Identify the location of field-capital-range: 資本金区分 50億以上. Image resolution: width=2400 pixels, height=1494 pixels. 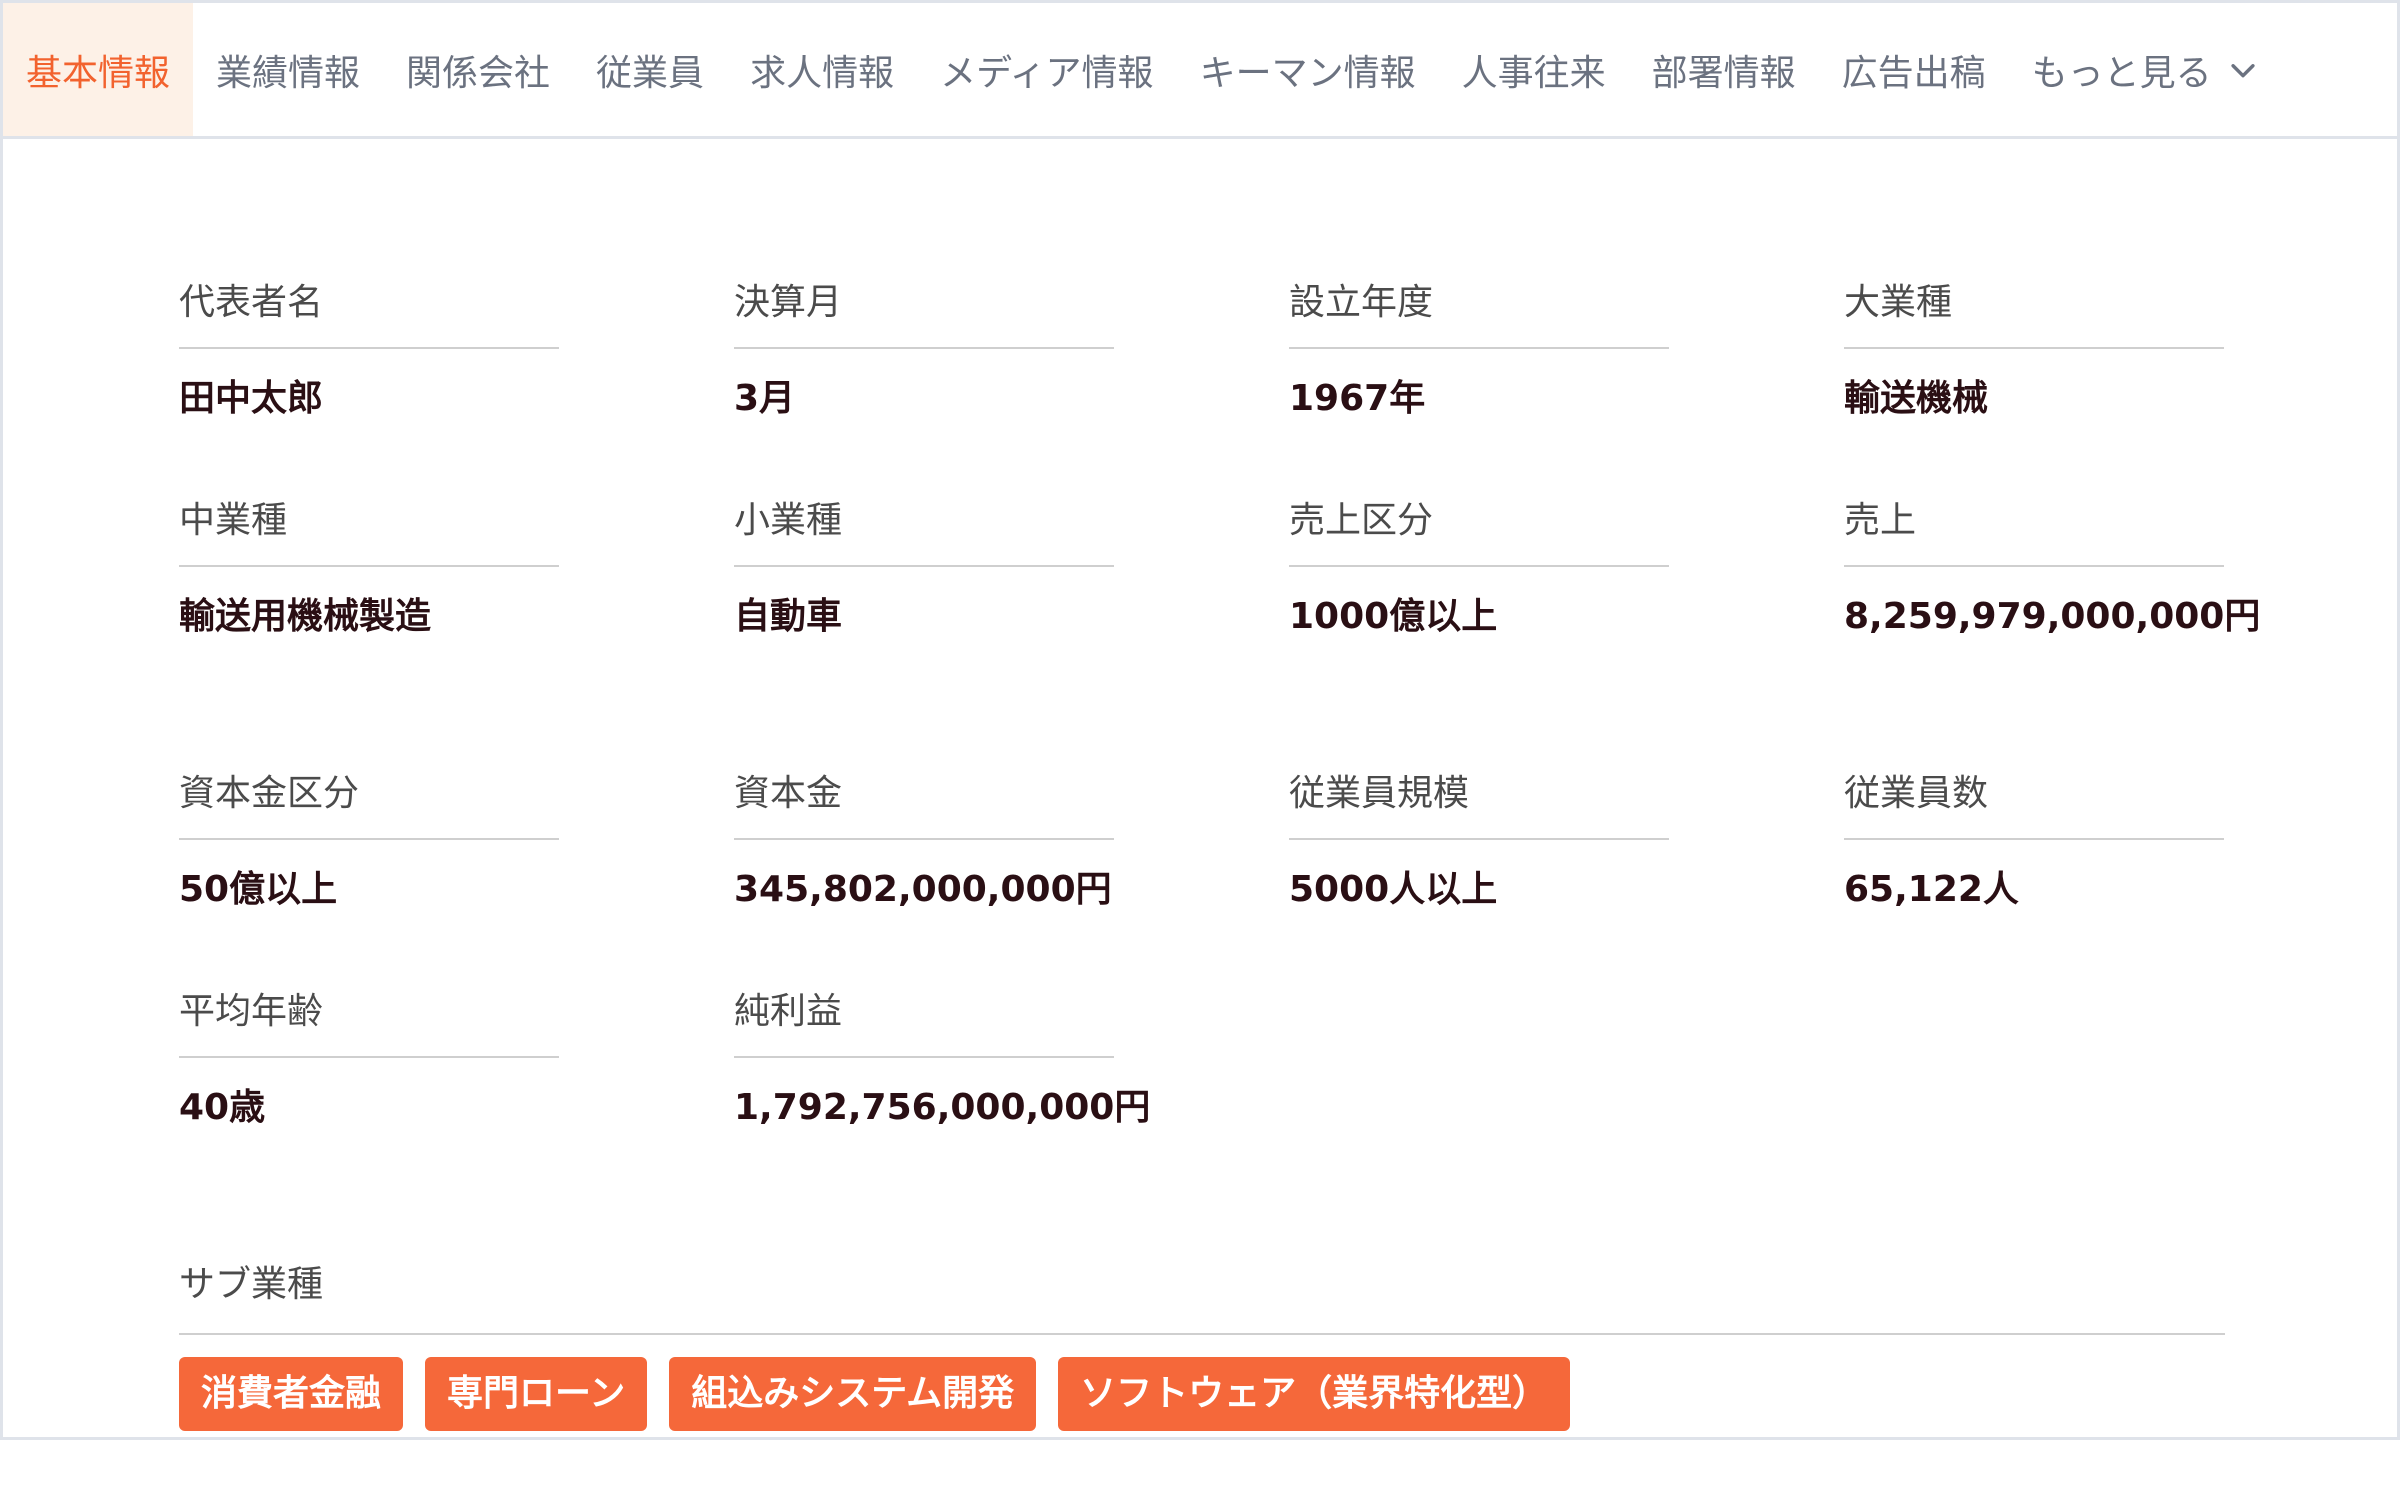
(369, 848).